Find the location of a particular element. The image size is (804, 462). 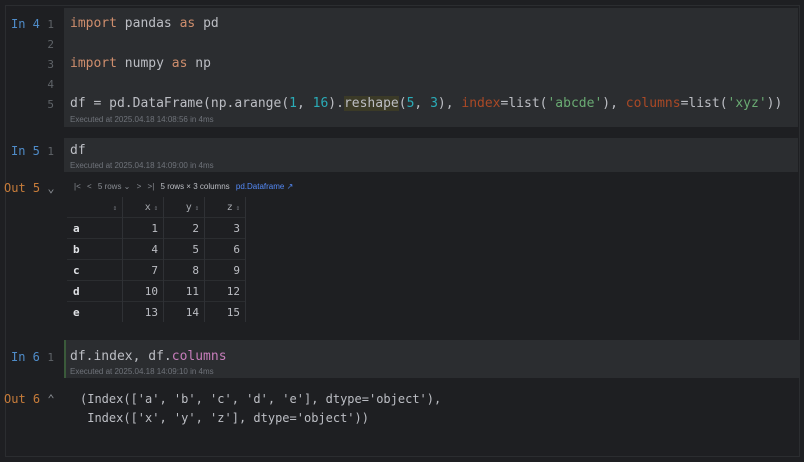

output-line-2: Index(['x', 'y', 'z'], dtype='object')) is located at coordinates (224, 418).